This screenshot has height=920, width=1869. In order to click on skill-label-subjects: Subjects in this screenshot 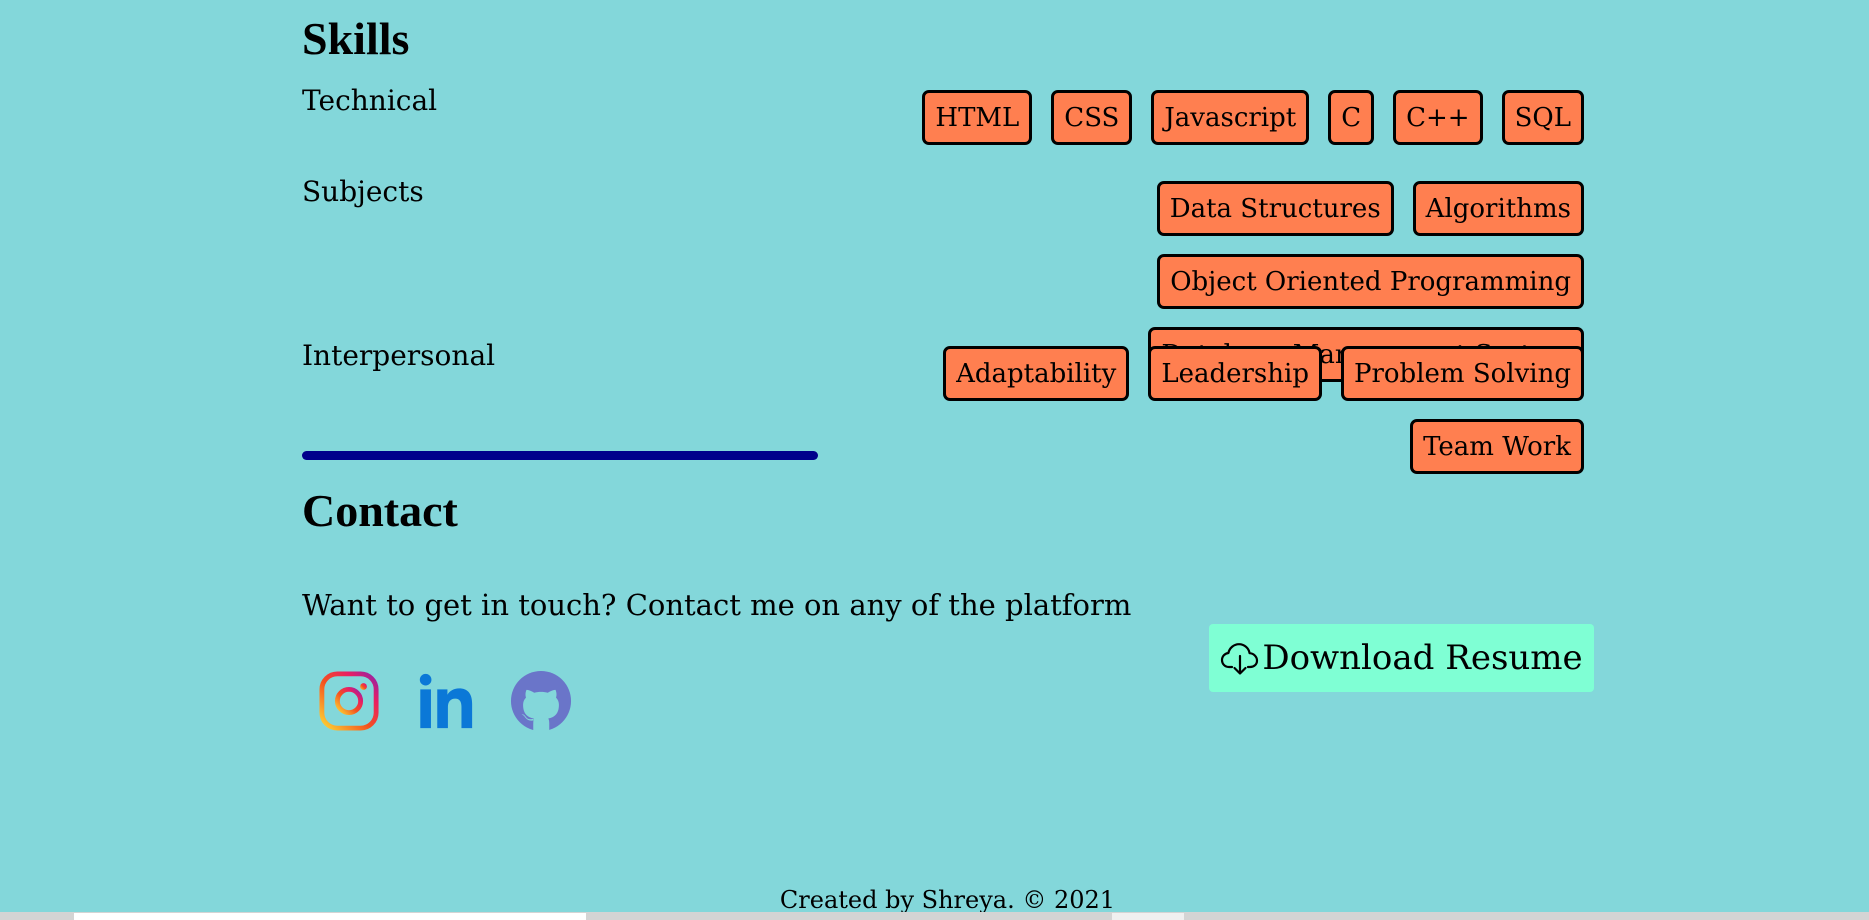, I will do `click(363, 191)`.